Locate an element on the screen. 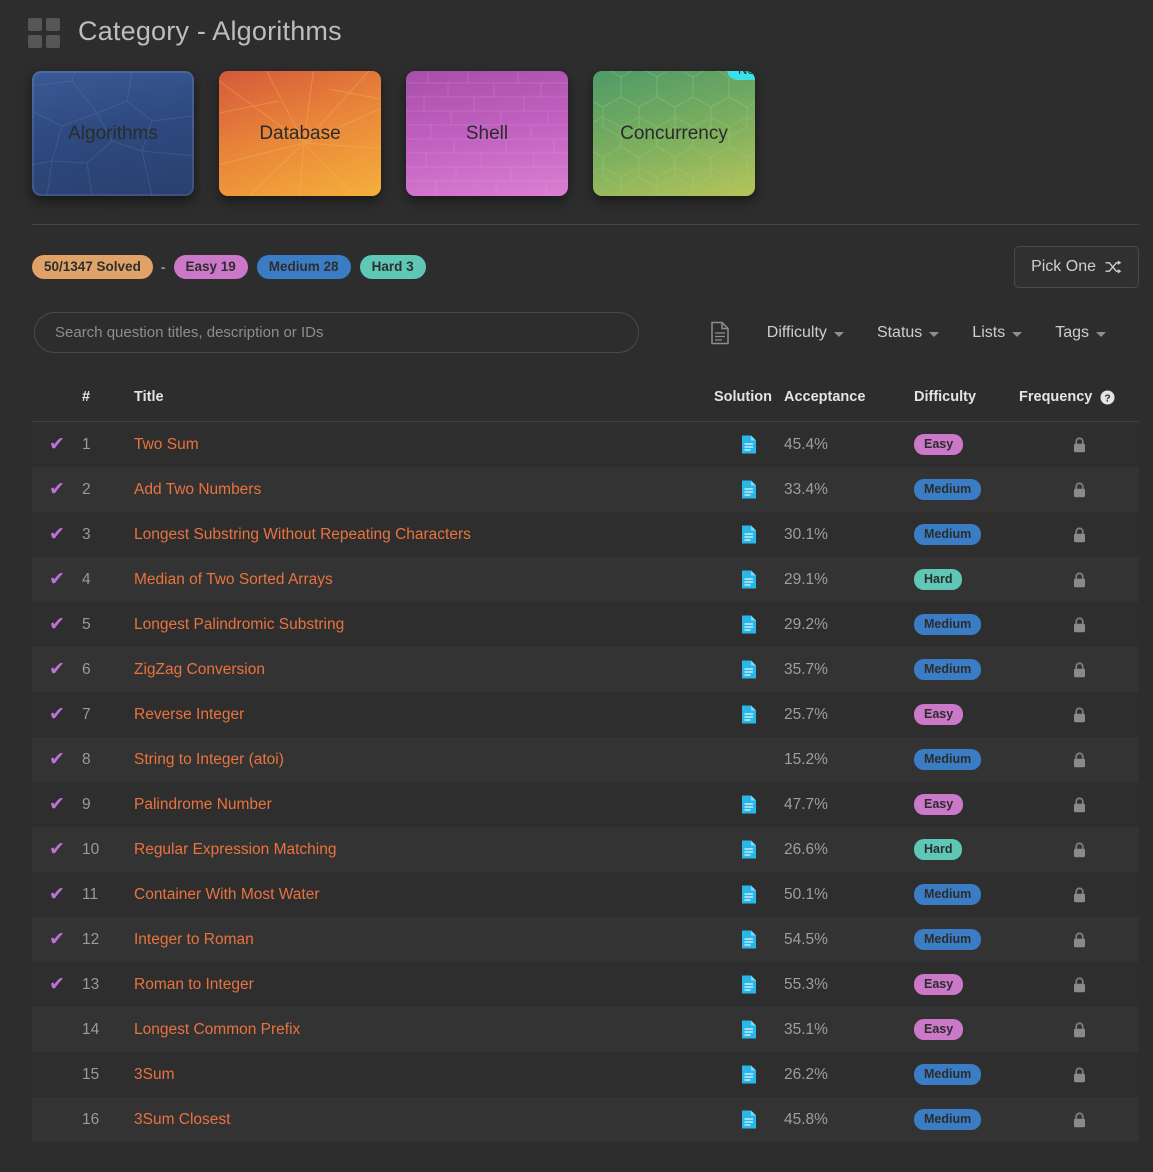  document-icon is located at coordinates (720, 333).